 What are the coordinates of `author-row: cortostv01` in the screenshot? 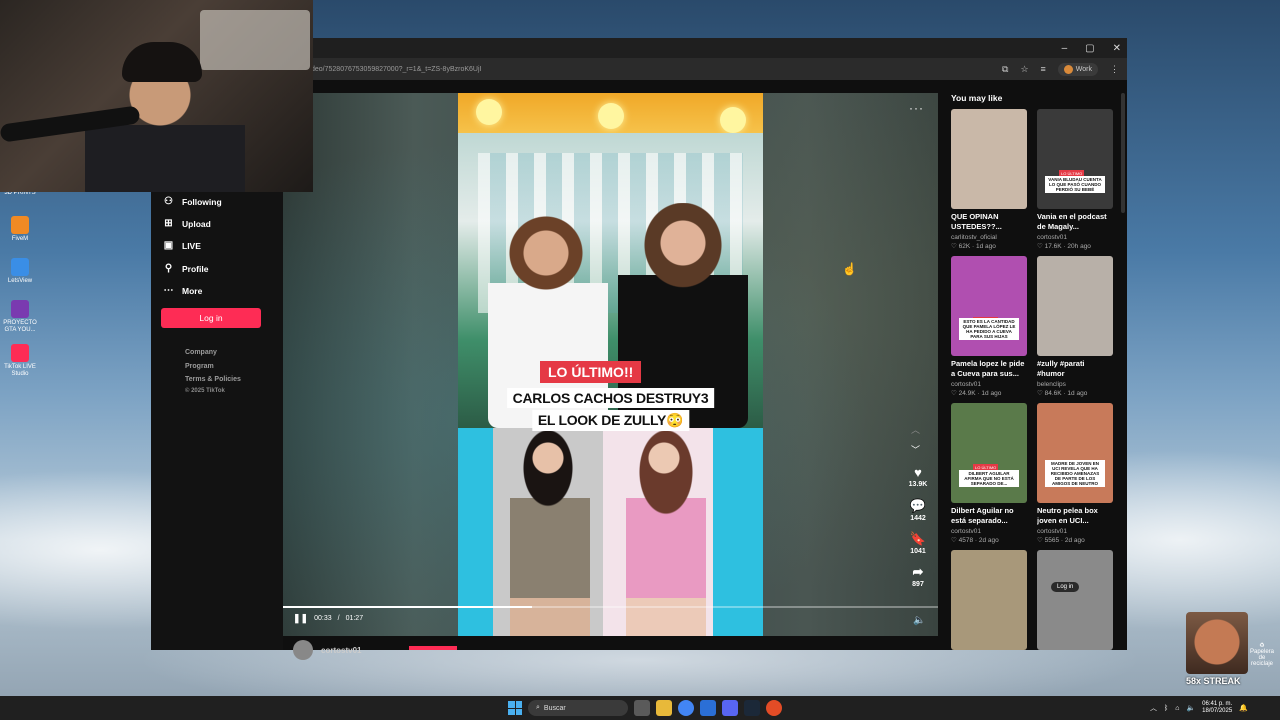 It's located at (327, 650).